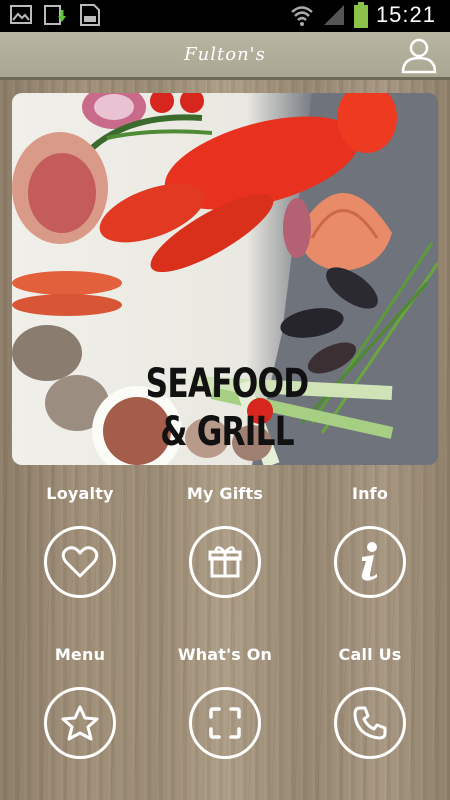 Image resolution: width=450 pixels, height=800 pixels. Describe the element at coordinates (80, 493) in the screenshot. I see `tile-label: Loyalty` at that location.